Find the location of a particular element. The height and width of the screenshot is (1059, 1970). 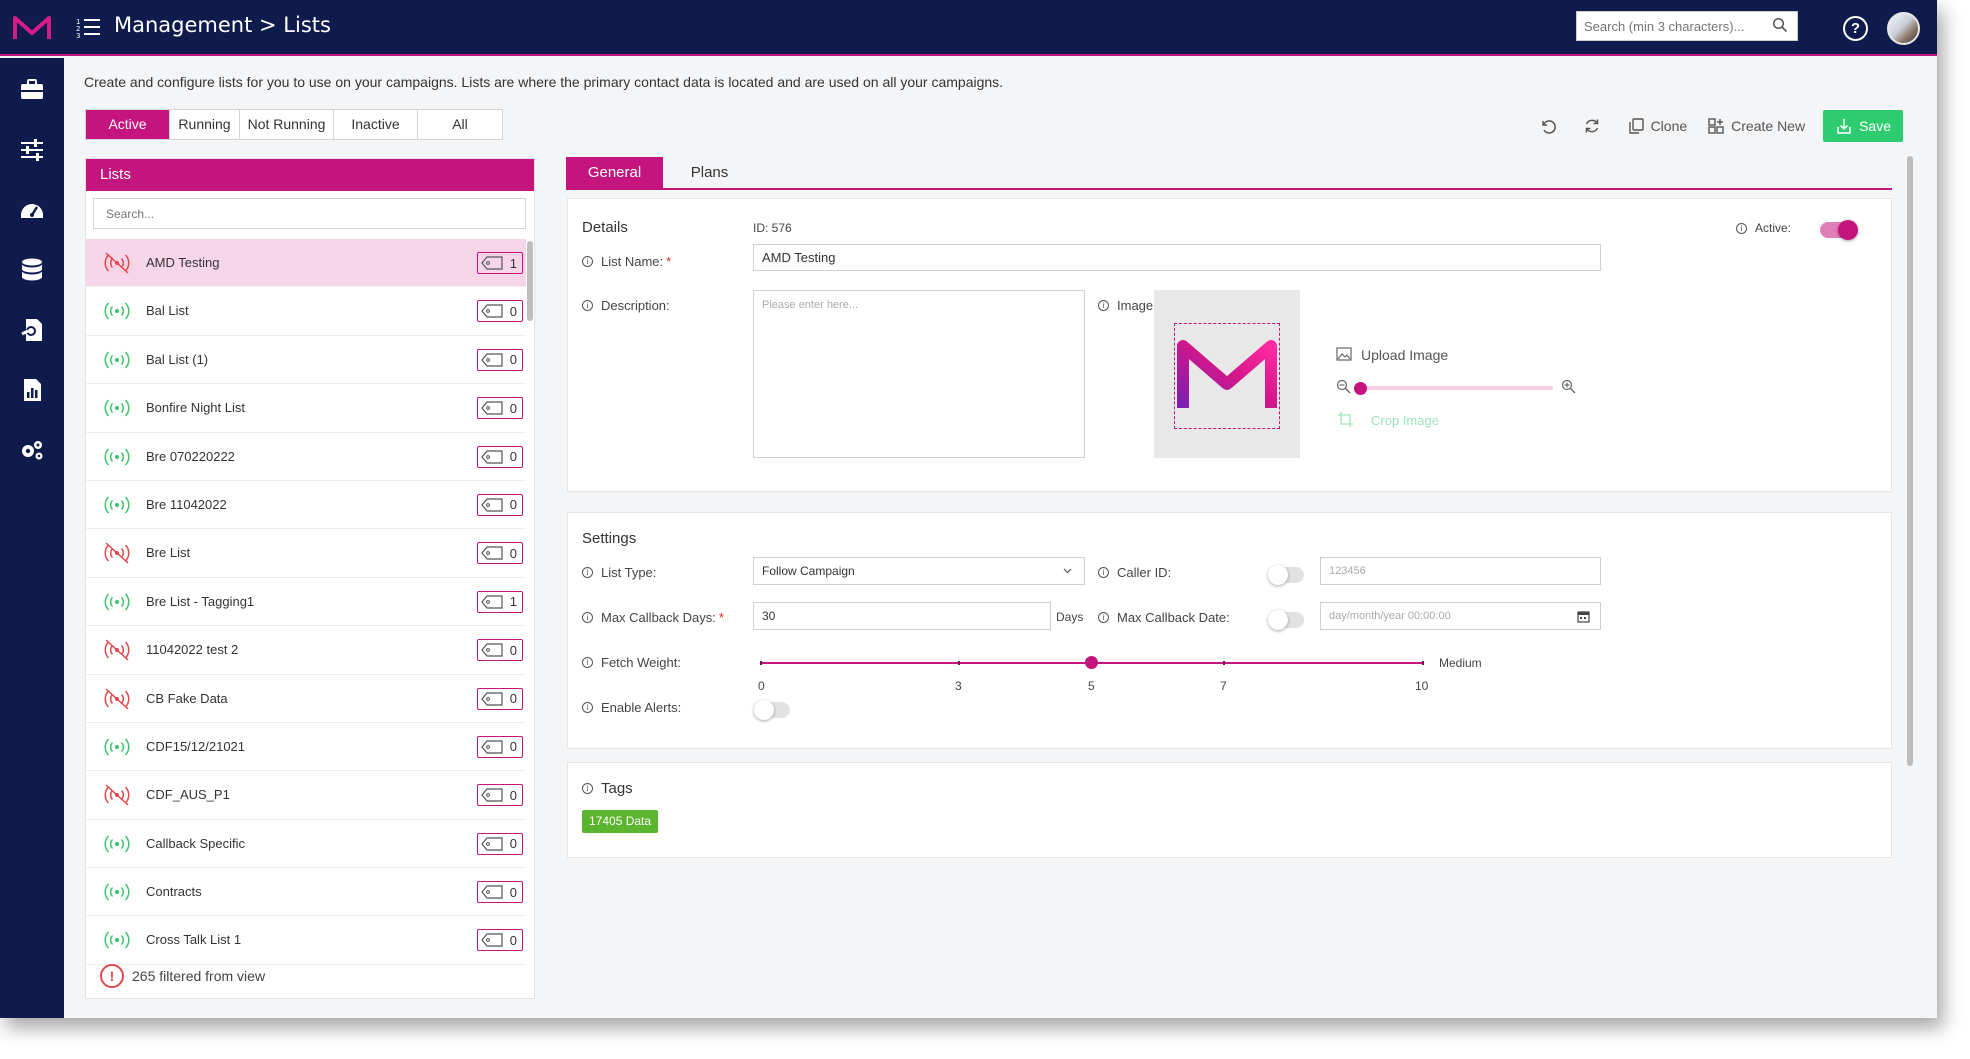

list-item: Bre 11042022 0 is located at coordinates (306, 505).